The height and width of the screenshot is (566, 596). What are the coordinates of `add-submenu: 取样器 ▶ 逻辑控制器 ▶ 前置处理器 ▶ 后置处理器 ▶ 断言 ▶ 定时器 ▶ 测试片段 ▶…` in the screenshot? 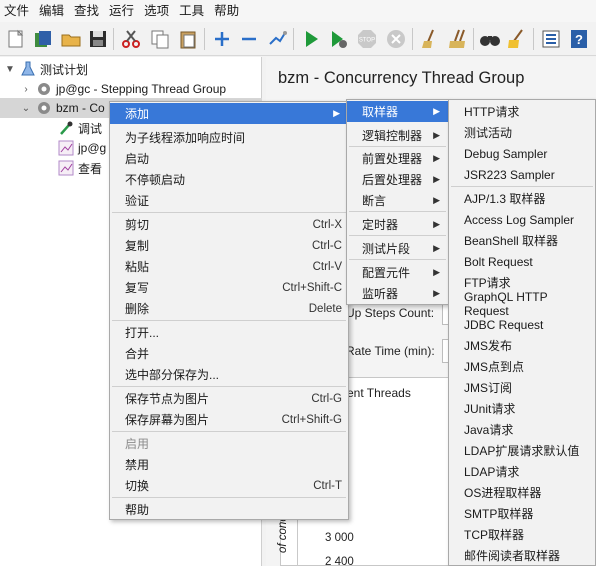 It's located at (397, 202).